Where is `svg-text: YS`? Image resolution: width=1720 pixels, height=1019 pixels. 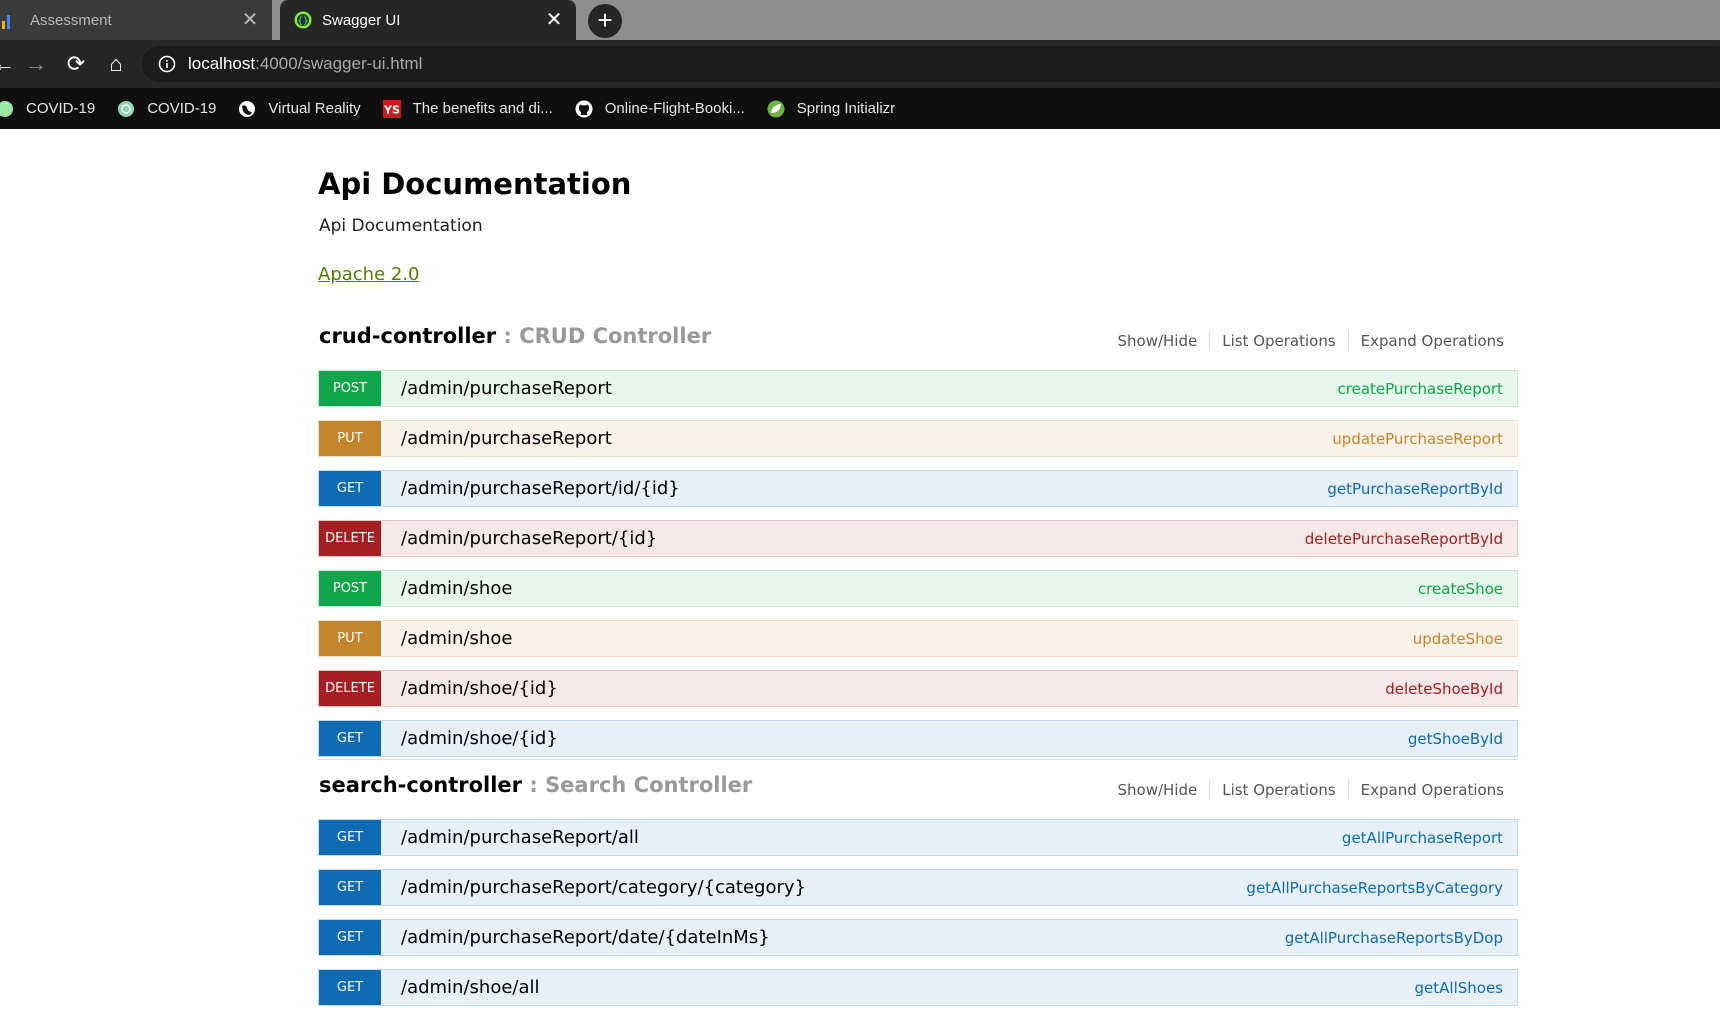
svg-text: YS is located at coordinates (391, 109).